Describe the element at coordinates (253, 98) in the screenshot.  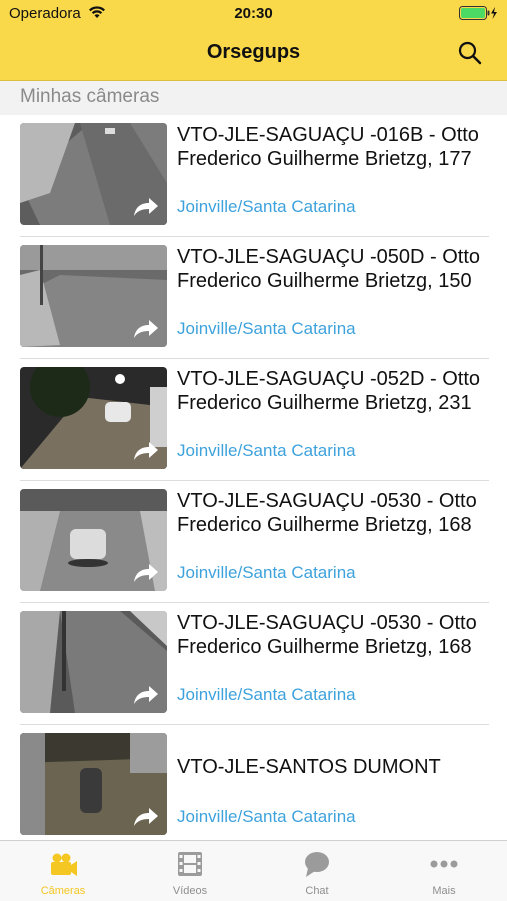
I see `section-header: Minhas câmeras` at that location.